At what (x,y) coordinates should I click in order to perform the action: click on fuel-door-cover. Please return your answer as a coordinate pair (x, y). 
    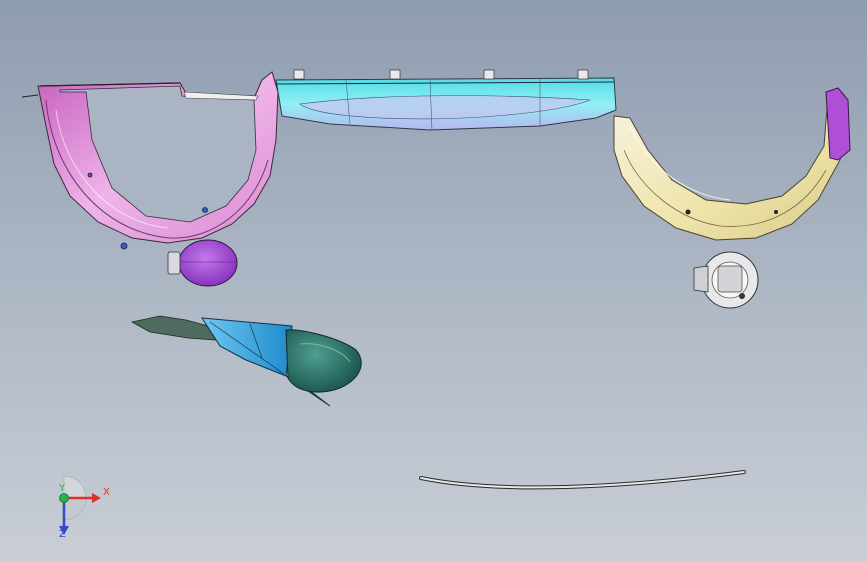
    Looking at the image, I should click on (202, 263).